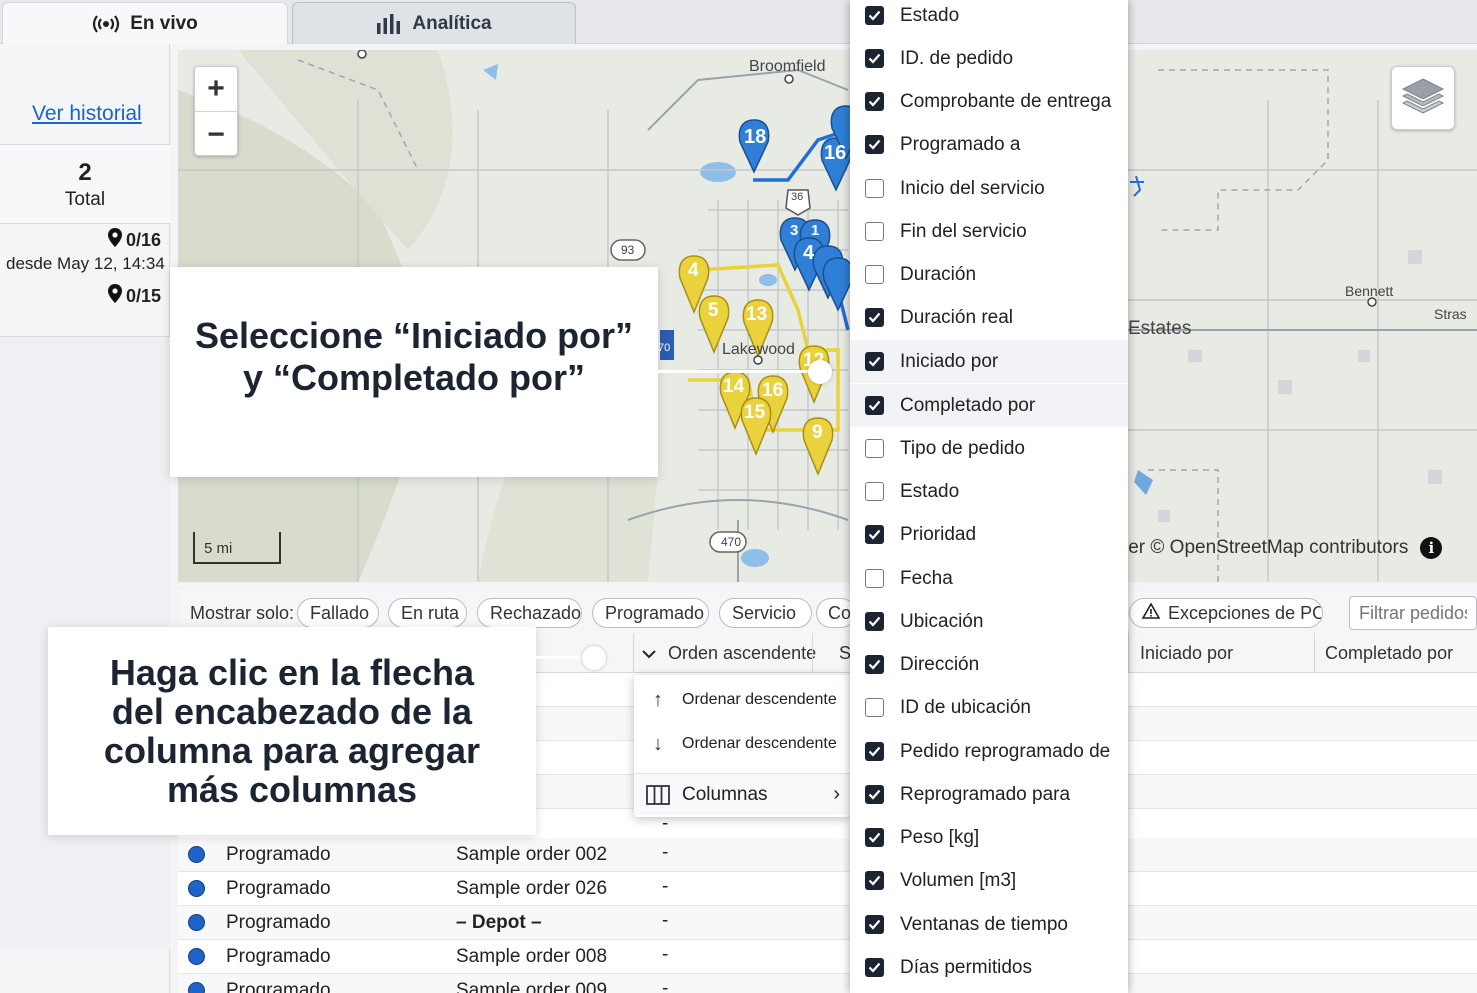 Image resolution: width=1477 pixels, height=993 pixels. What do you see at coordinates (414, 377) in the screenshot?
I see `callout-text: y “Completado por”` at bounding box center [414, 377].